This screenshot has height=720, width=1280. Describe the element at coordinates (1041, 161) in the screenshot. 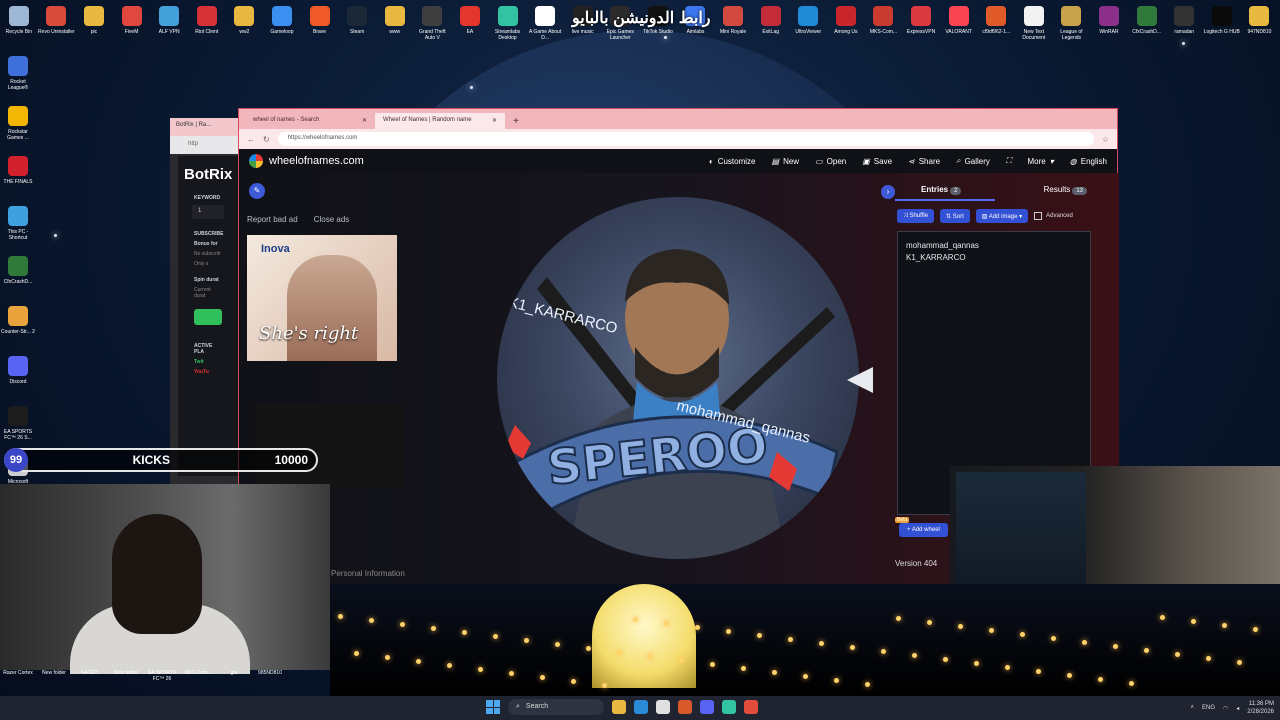

I see `nav-more: More ▾` at that location.